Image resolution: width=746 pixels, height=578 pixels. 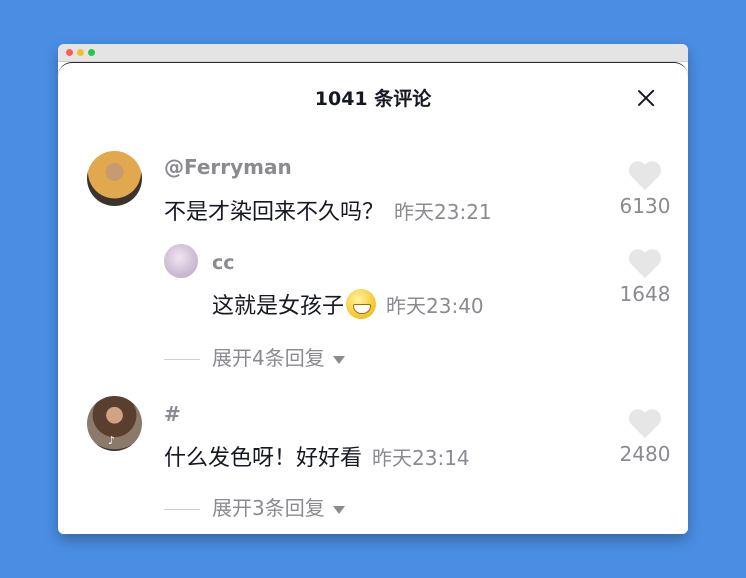 What do you see at coordinates (361, 304) in the screenshot?
I see `grinning-emoji-icon` at bounding box center [361, 304].